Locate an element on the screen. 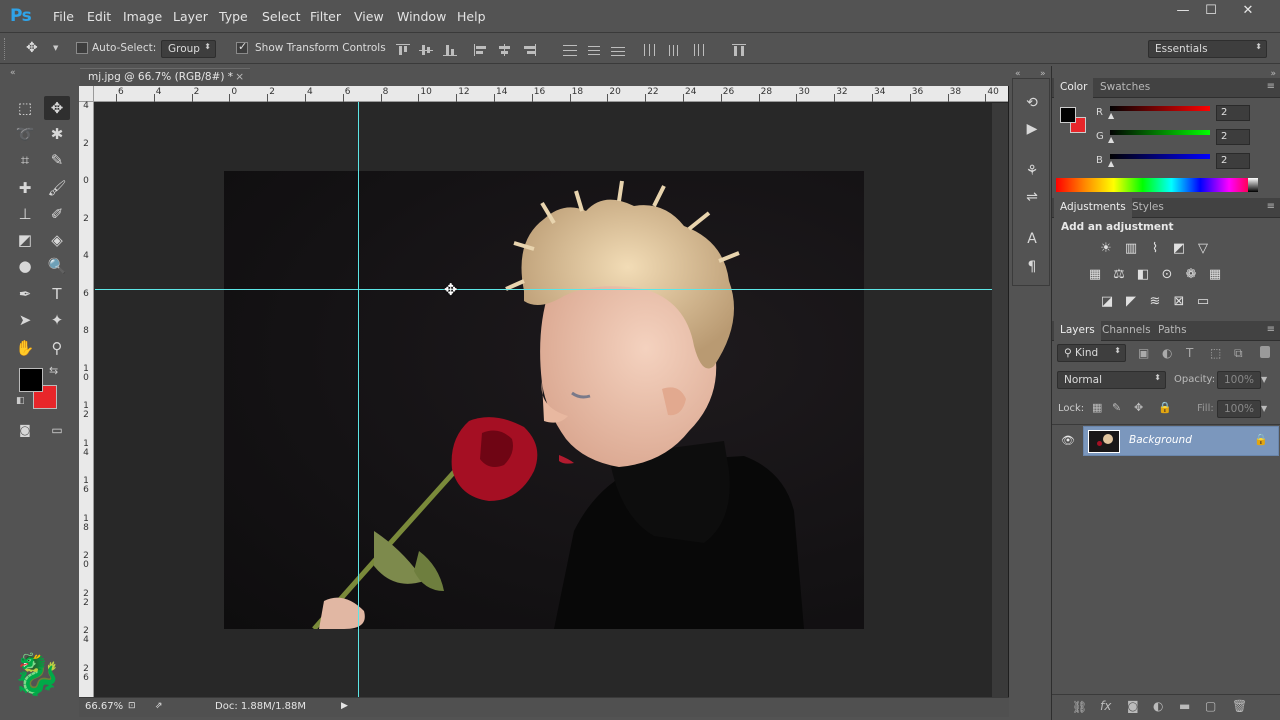 The image size is (1280, 720). hand-tool-icon: ✋ is located at coordinates (25, 348).